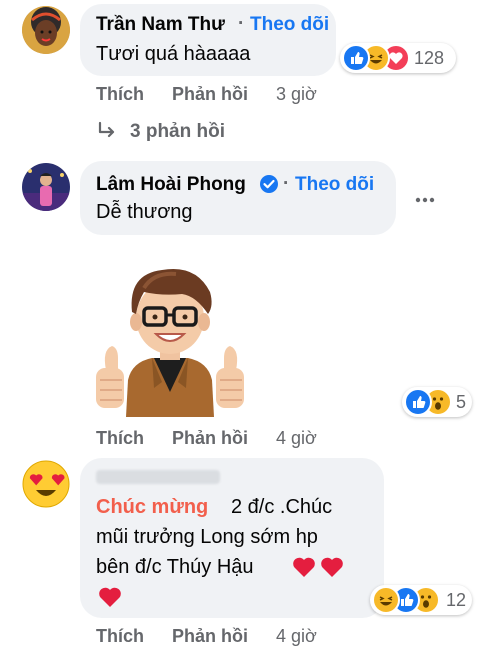 Image resolution: width=486 pixels, height=652 pixels. Describe the element at coordinates (158, 477) in the screenshot. I see `blurred-author-name` at that location.